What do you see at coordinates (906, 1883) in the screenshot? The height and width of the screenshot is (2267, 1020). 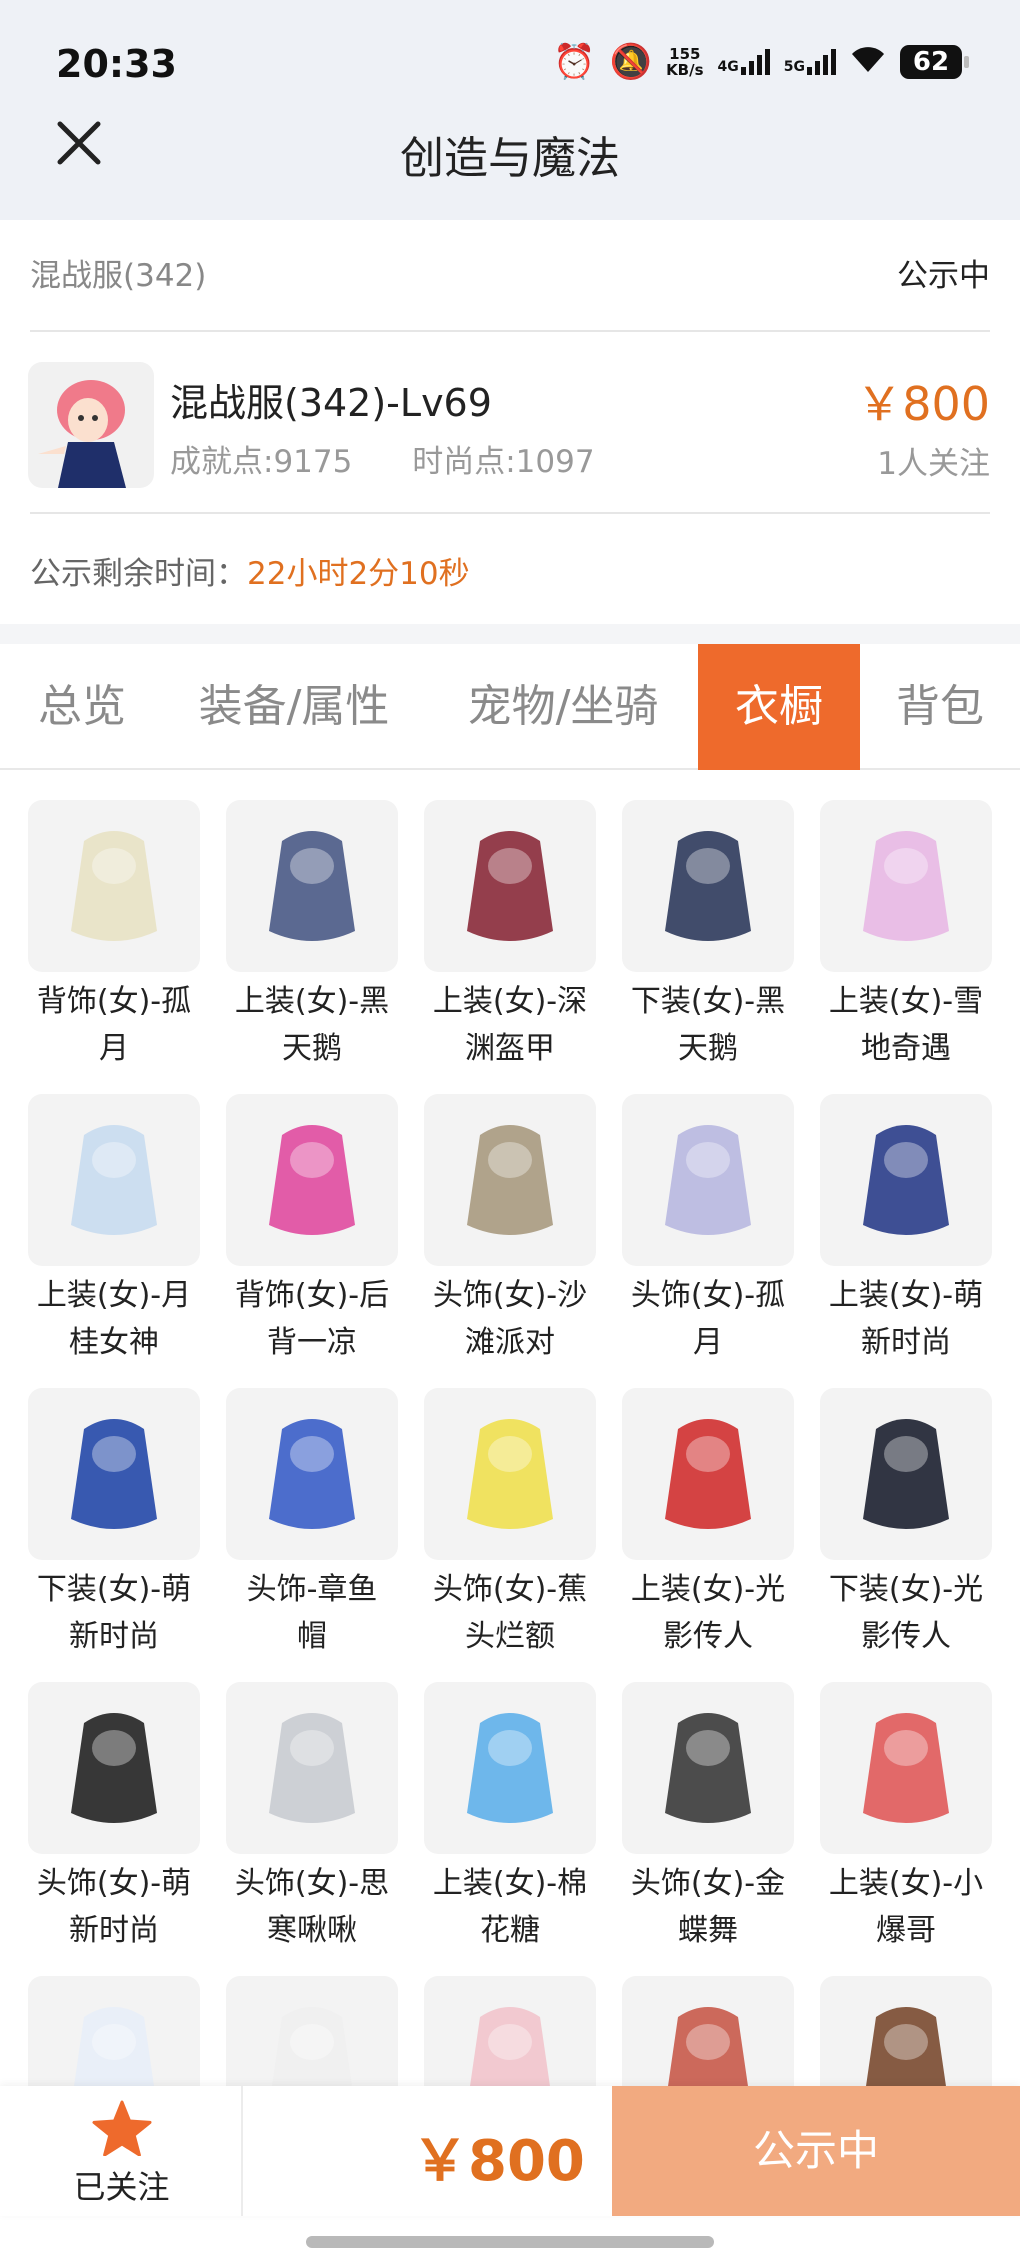 I see `item-label-line1: 上装(女)-小` at bounding box center [906, 1883].